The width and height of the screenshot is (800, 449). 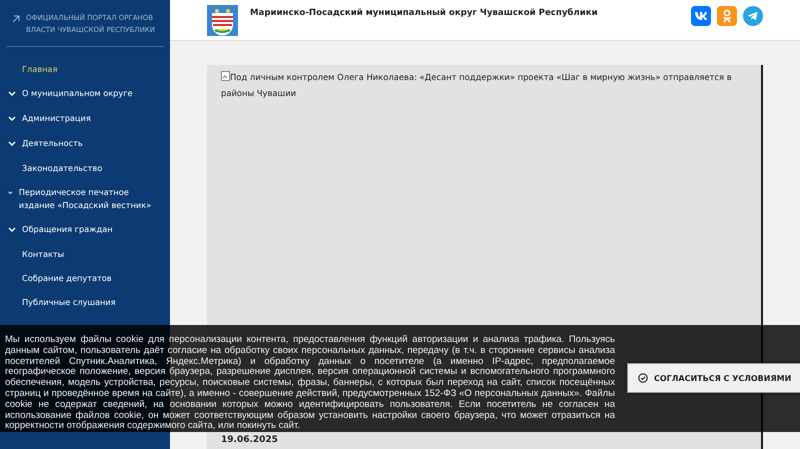 What do you see at coordinates (701, 16) in the screenshot?
I see `vk-icon` at bounding box center [701, 16].